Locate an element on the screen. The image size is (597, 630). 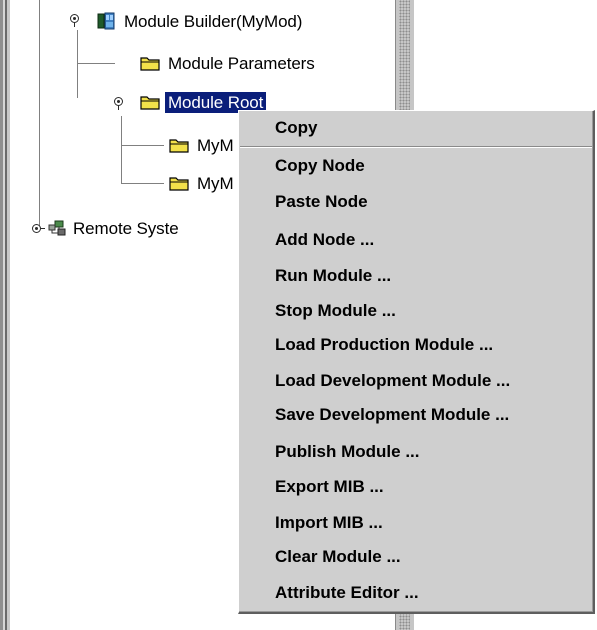
menu-item-paste-node: Paste Node is located at coordinates (321, 202).